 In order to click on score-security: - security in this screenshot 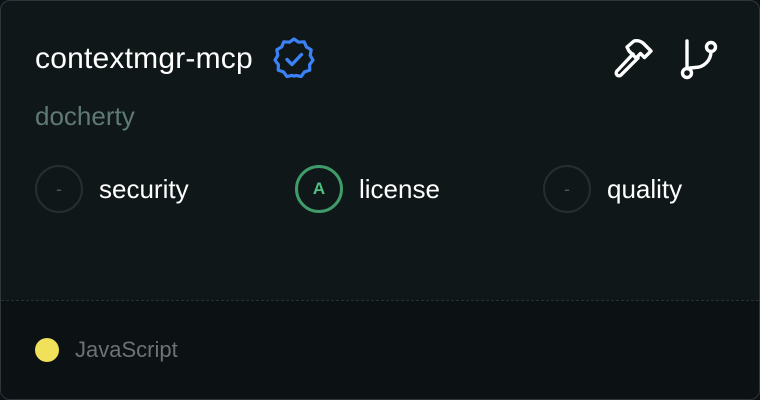, I will do `click(112, 189)`.